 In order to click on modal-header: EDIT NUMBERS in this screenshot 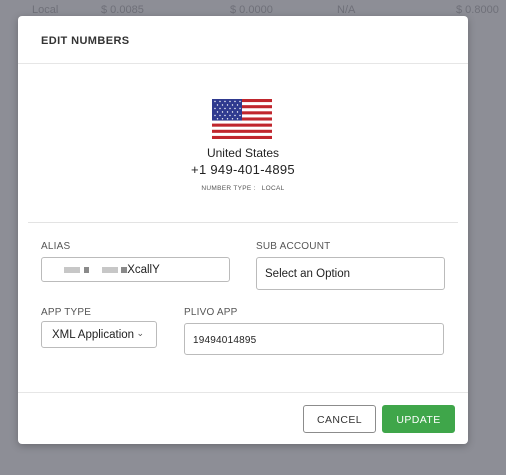, I will do `click(243, 40)`.